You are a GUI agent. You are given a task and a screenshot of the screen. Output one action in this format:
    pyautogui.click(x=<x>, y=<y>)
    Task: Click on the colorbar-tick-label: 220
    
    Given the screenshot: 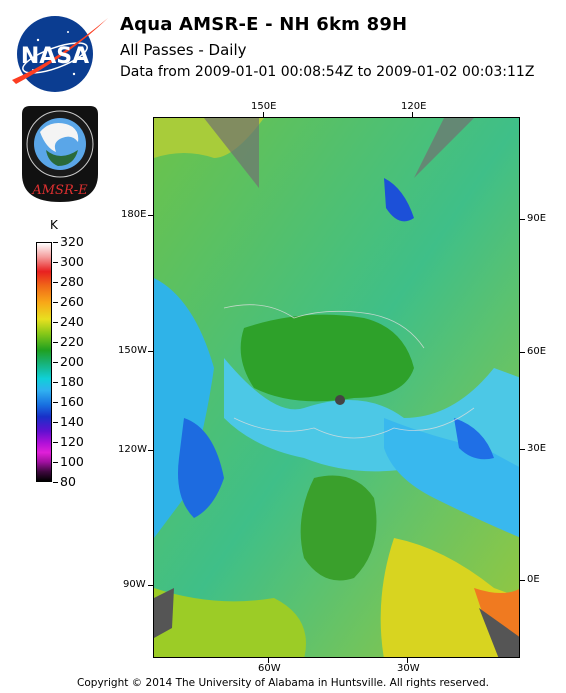 What is the action you would take?
    pyautogui.click(x=72, y=341)
    